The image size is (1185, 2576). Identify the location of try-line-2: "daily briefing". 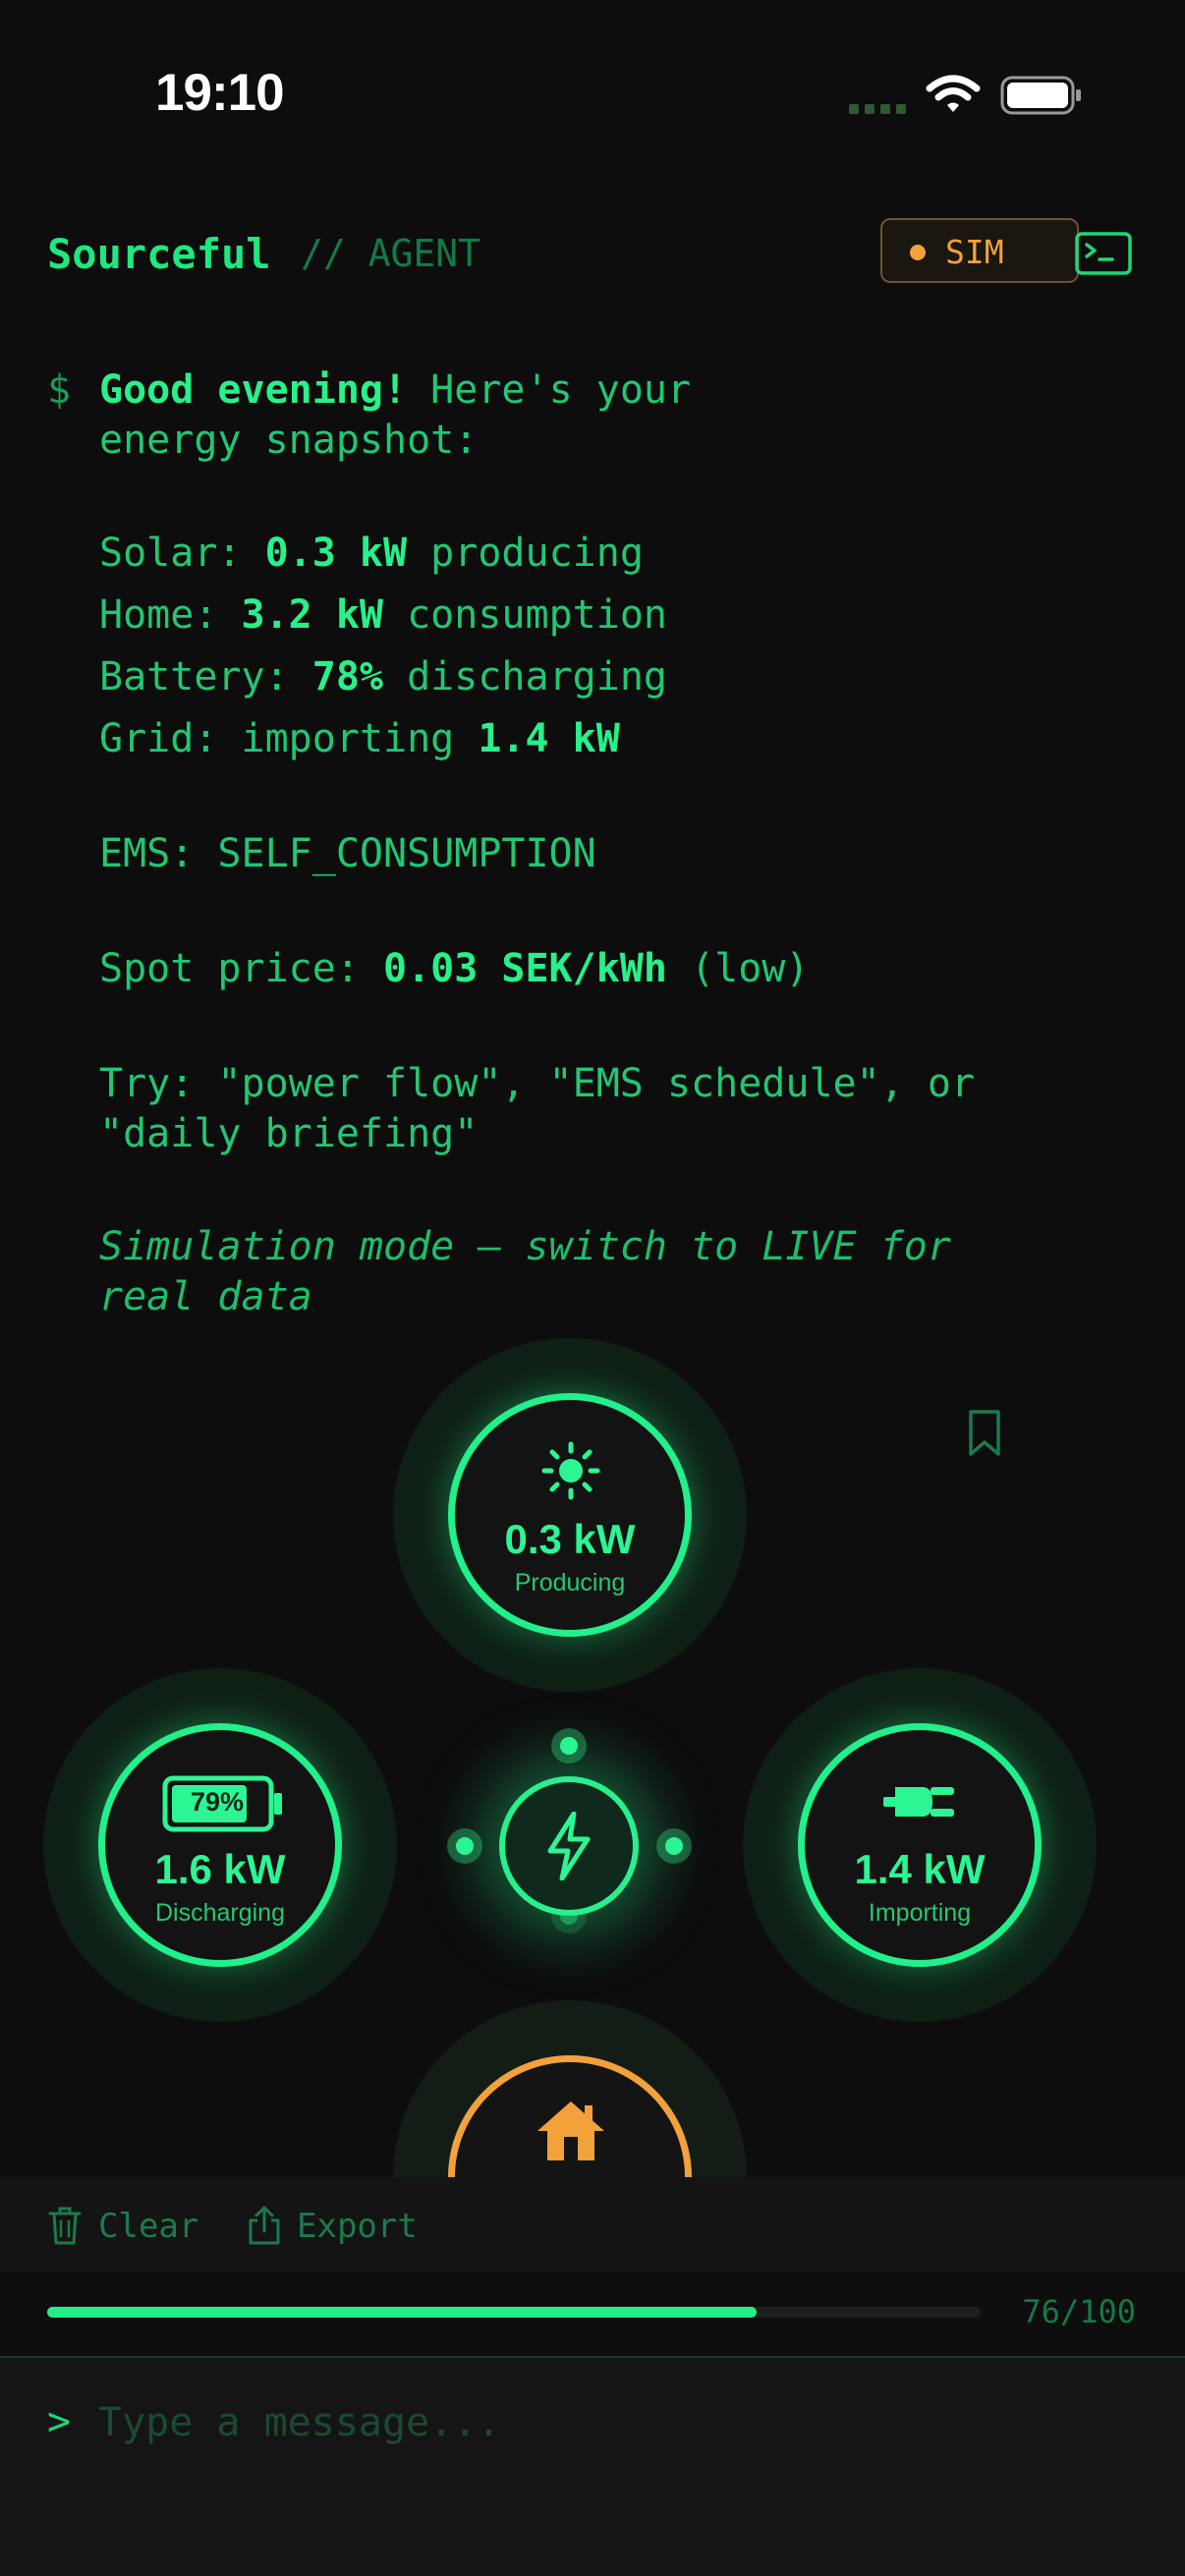
(289, 1133).